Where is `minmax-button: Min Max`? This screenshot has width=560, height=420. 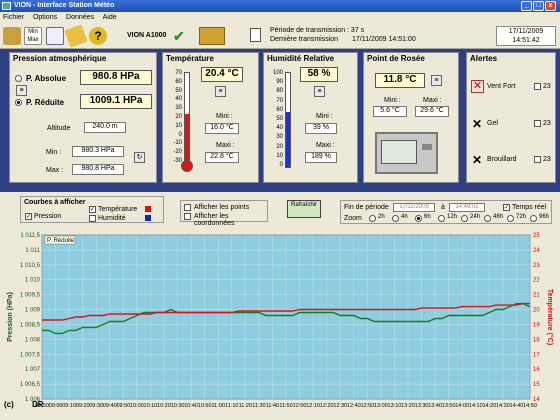 minmax-button: Min Max is located at coordinates (33, 36).